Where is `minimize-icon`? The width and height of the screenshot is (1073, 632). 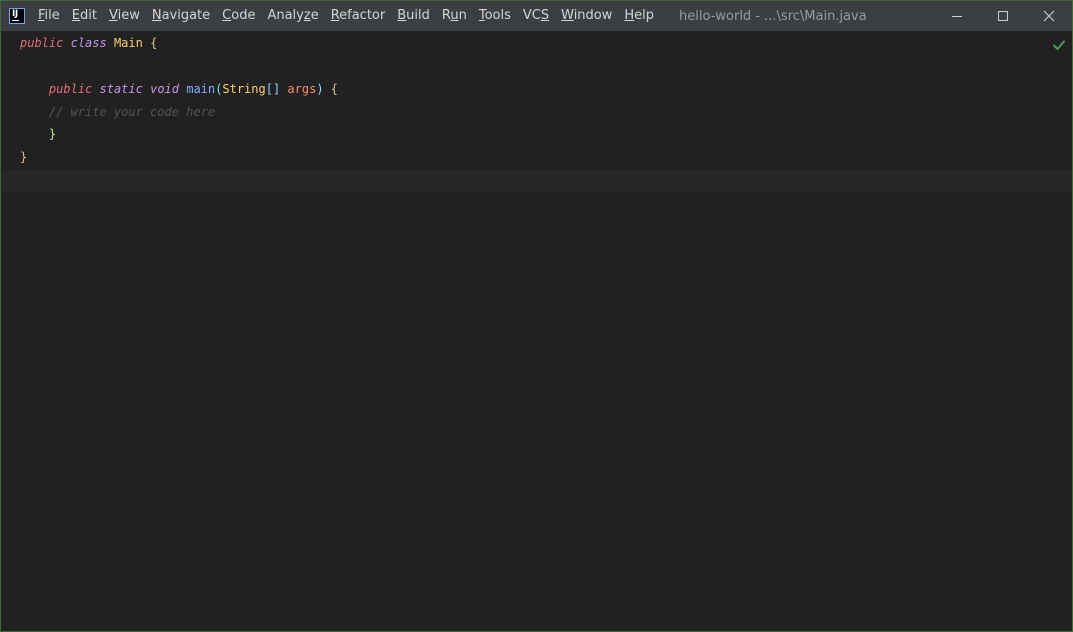
minimize-icon is located at coordinates (957, 16).